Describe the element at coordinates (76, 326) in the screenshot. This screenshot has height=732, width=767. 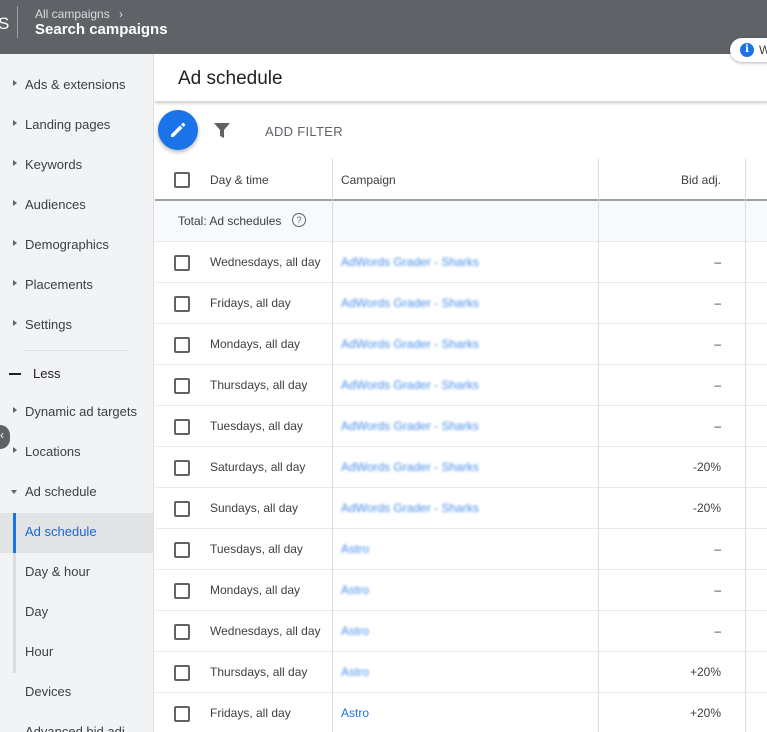
I see `sidebar-item-settings: Settings` at that location.